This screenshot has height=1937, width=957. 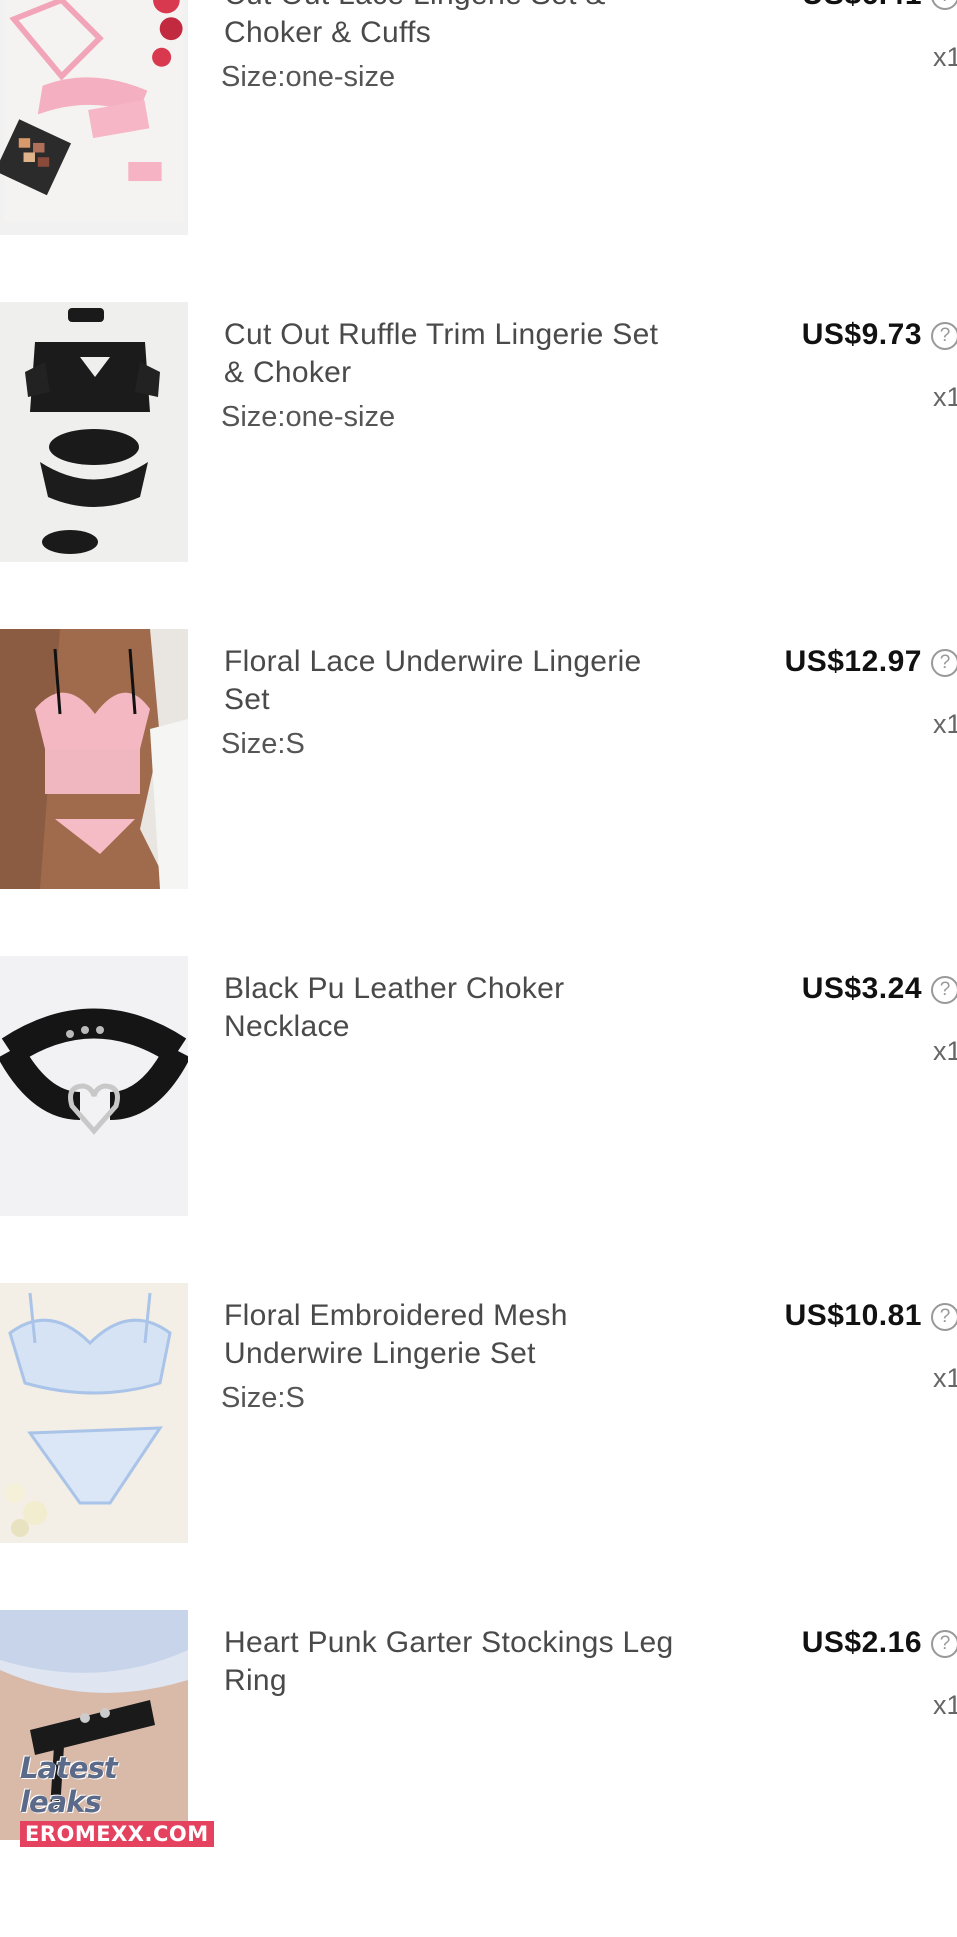 I want to click on product-price: US$2.16, so click(x=861, y=1642).